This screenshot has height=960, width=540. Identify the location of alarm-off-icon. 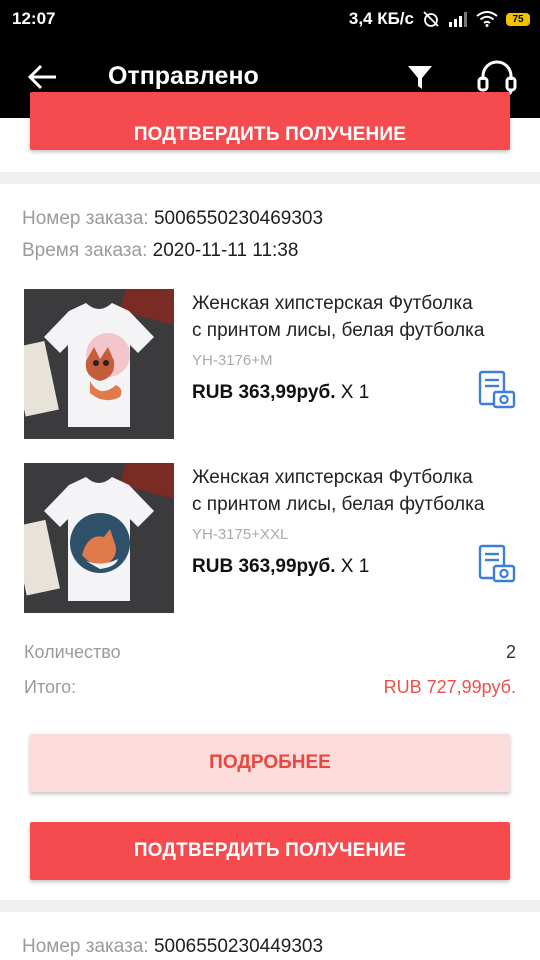
(431, 19).